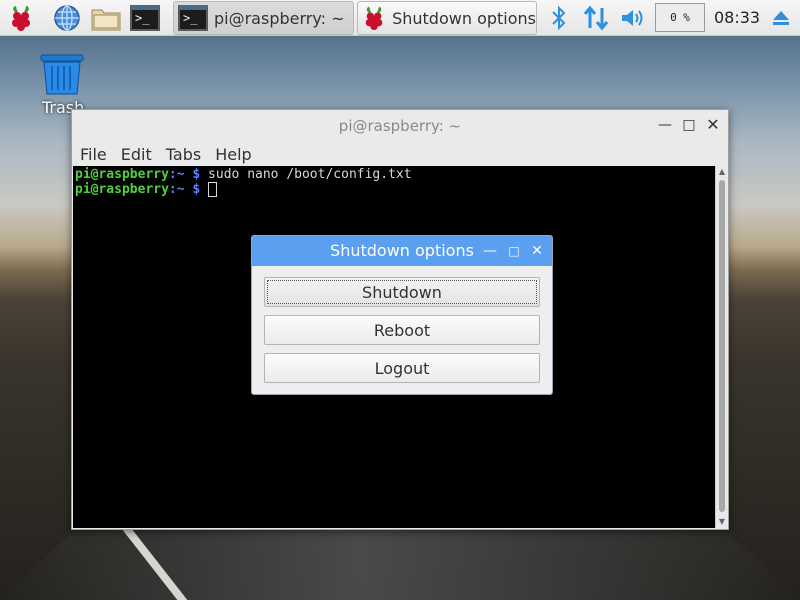 Image resolution: width=800 pixels, height=600 pixels. I want to click on trash-icon, so click(62, 77).